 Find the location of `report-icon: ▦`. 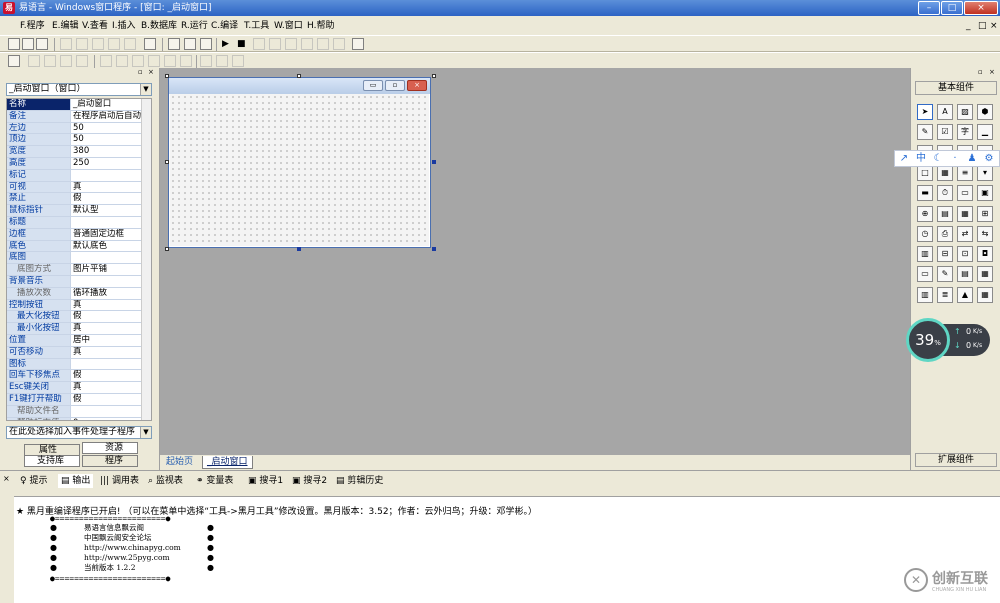

report-icon: ▦ is located at coordinates (985, 274).